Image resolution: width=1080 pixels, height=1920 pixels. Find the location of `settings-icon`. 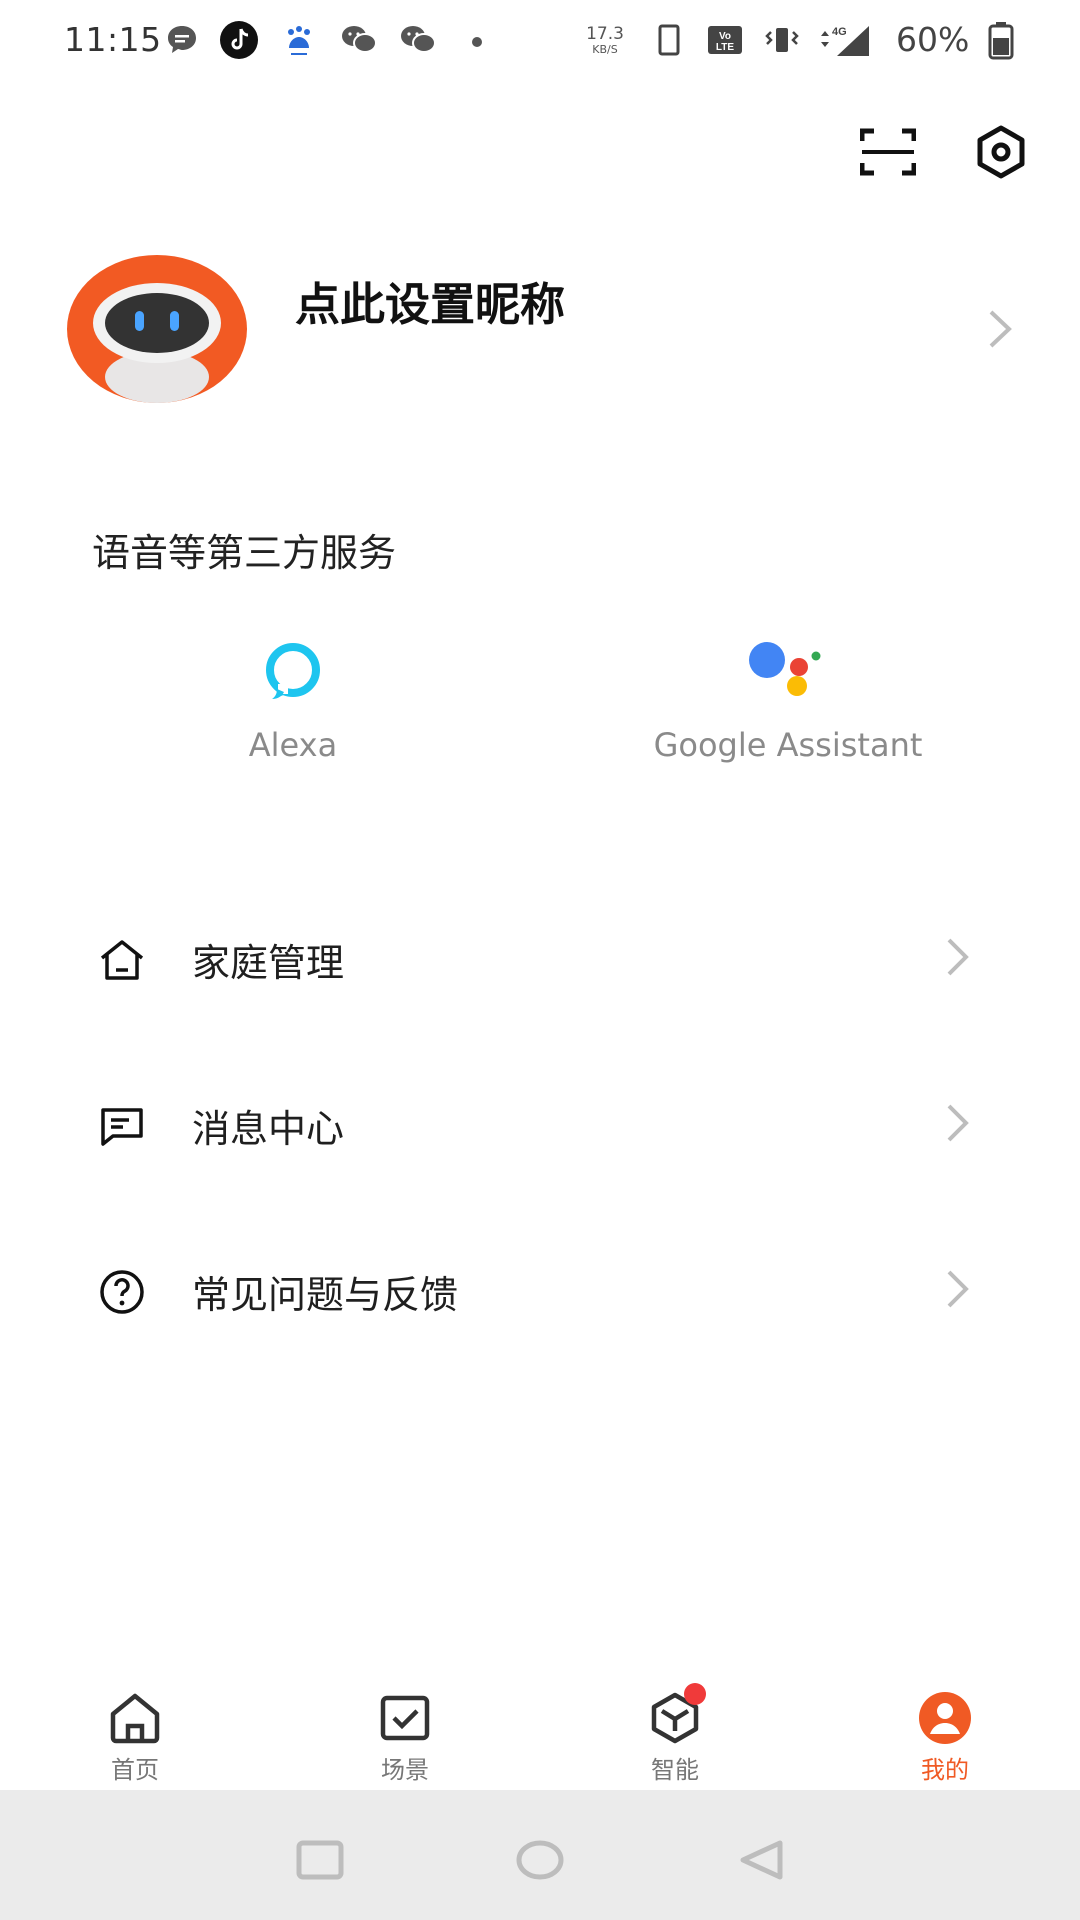

settings-icon is located at coordinates (1001, 152).